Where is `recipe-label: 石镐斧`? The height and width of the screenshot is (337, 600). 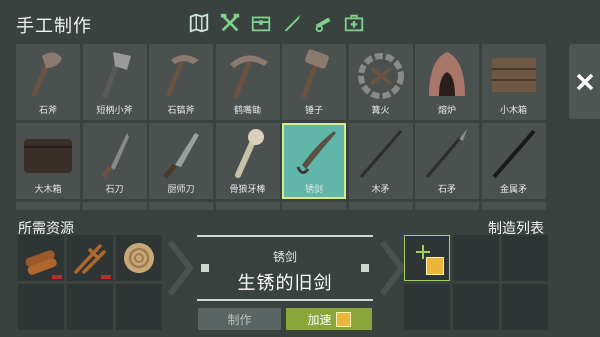
recipe-label: 石镐斧 is located at coordinates (181, 111).